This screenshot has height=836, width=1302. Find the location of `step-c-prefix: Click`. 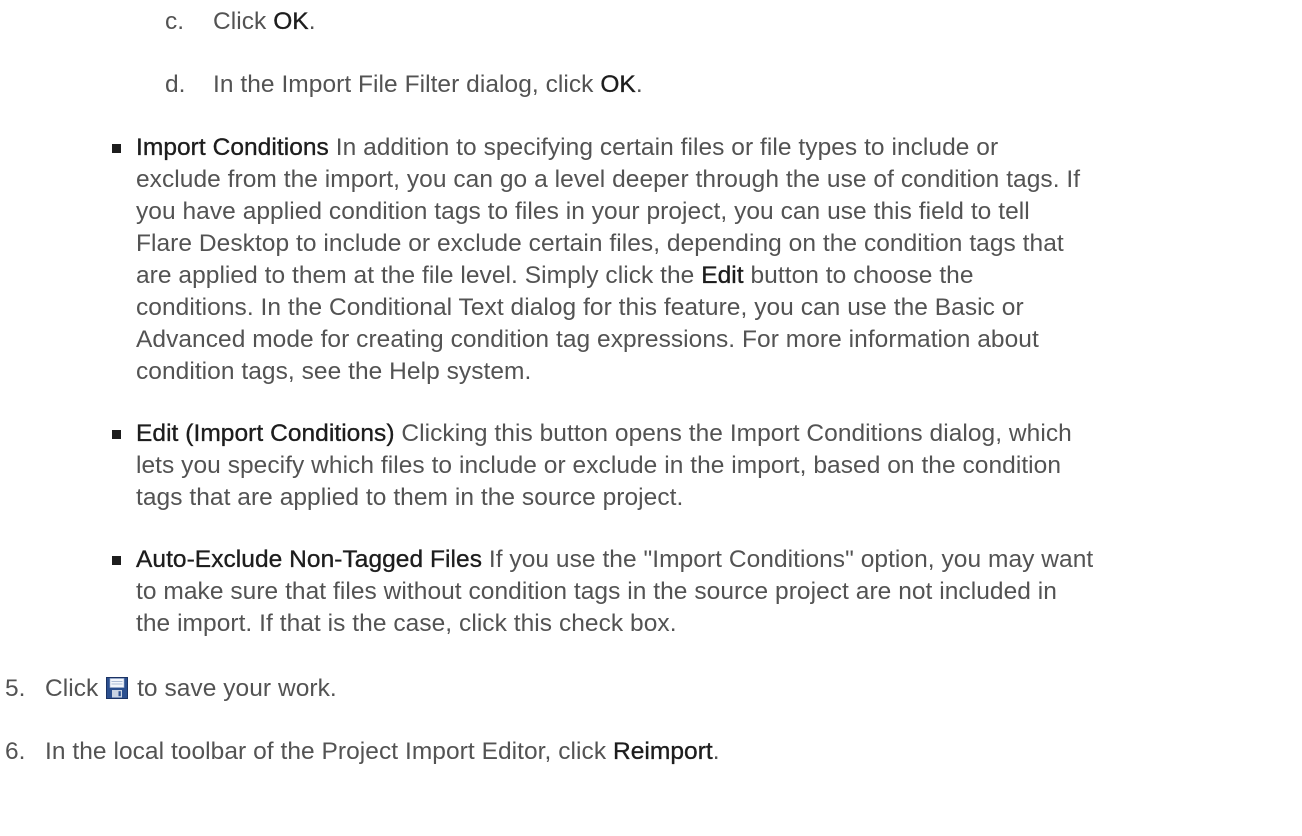

step-c-prefix: Click is located at coordinates (243, 21).